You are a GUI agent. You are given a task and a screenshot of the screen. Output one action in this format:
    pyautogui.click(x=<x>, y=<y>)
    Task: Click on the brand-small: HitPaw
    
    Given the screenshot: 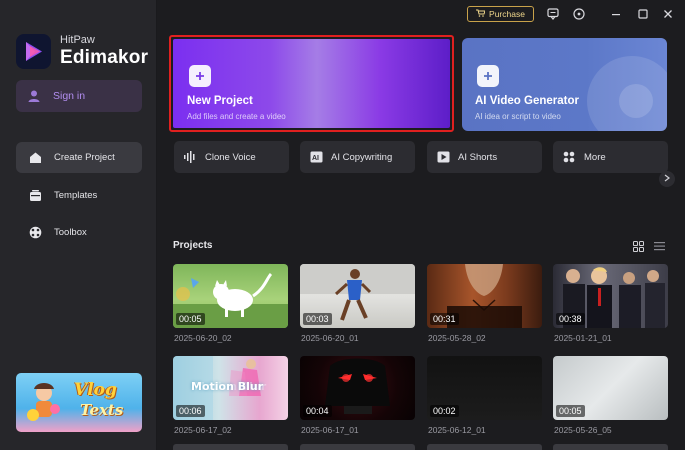 What is the action you would take?
    pyautogui.click(x=77, y=40)
    